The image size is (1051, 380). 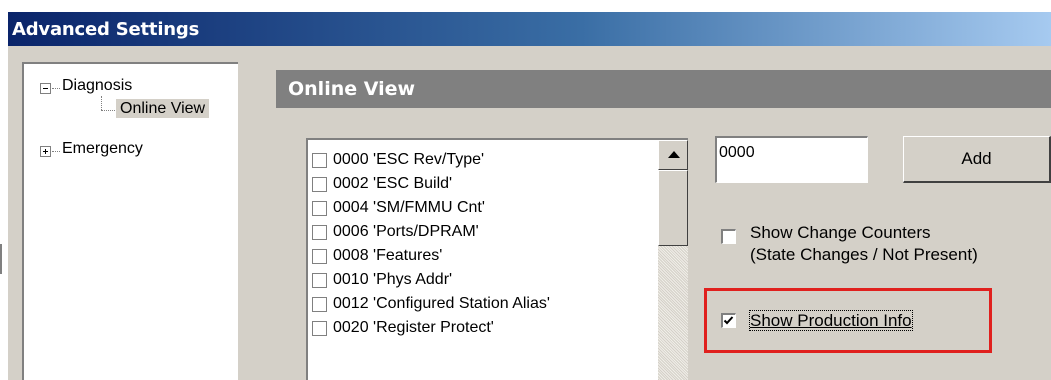 What do you see at coordinates (409, 207) in the screenshot?
I see `list-item-label: 0004 'SM/FMMU Cnt'` at bounding box center [409, 207].